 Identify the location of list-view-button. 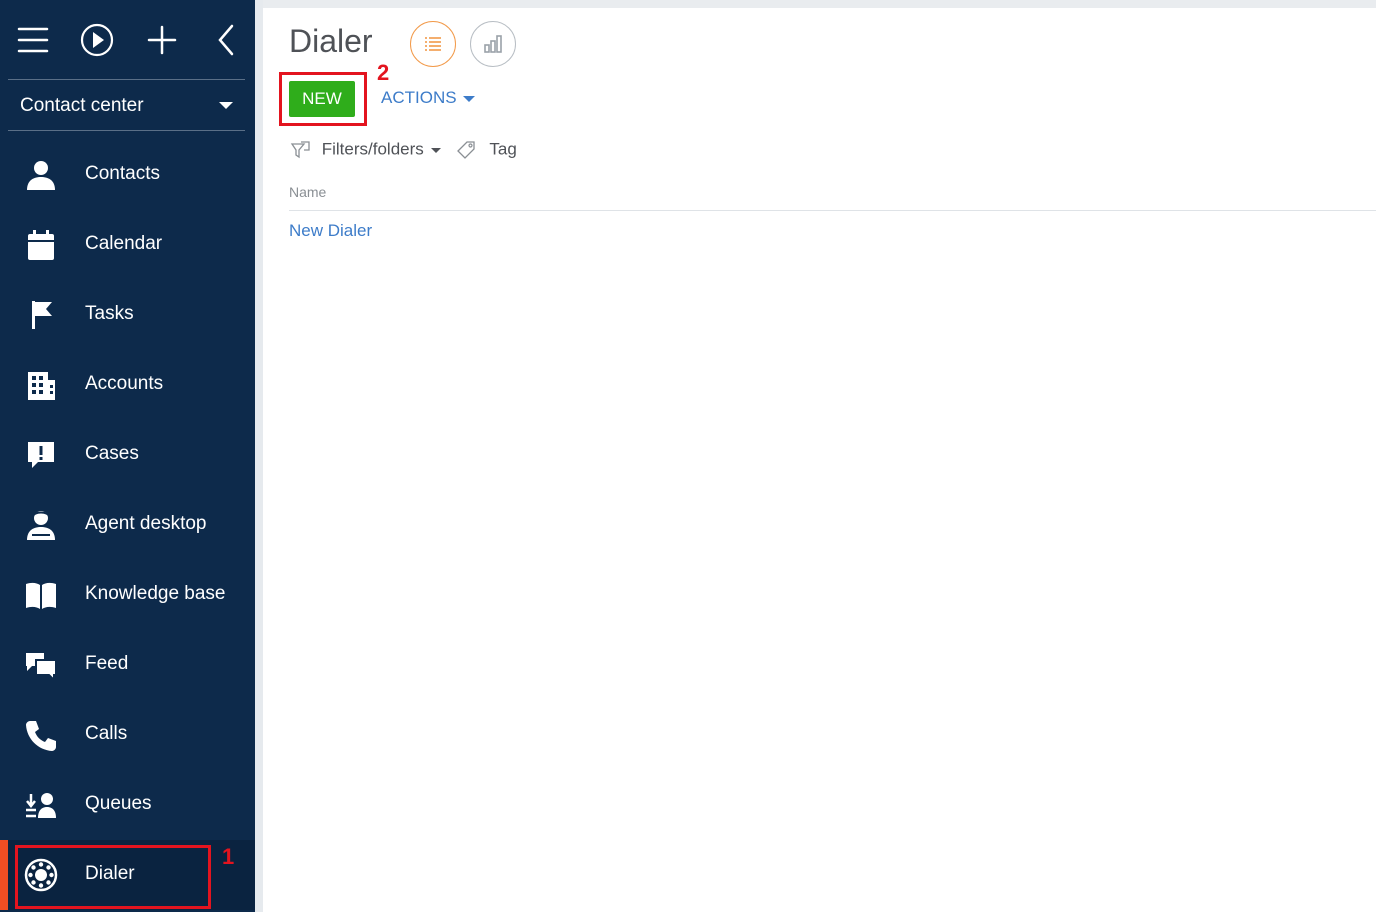
(433, 44).